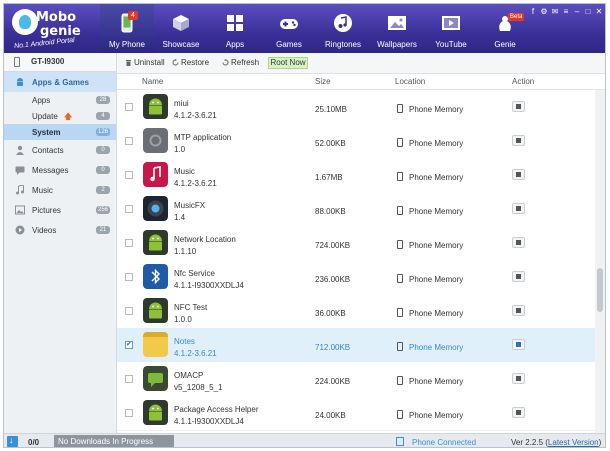 This screenshot has width=610, height=451. What do you see at coordinates (152, 81) in the screenshot?
I see `column-header-name: Name` at bounding box center [152, 81].